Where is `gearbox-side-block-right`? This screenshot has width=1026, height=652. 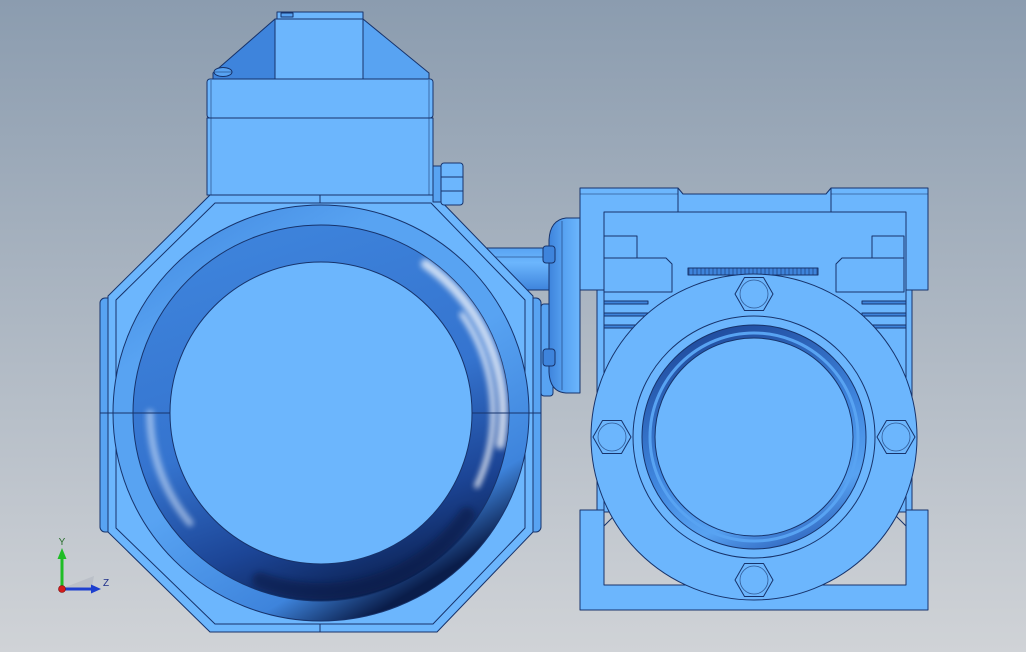
gearbox-side-block-right is located at coordinates (870, 275).